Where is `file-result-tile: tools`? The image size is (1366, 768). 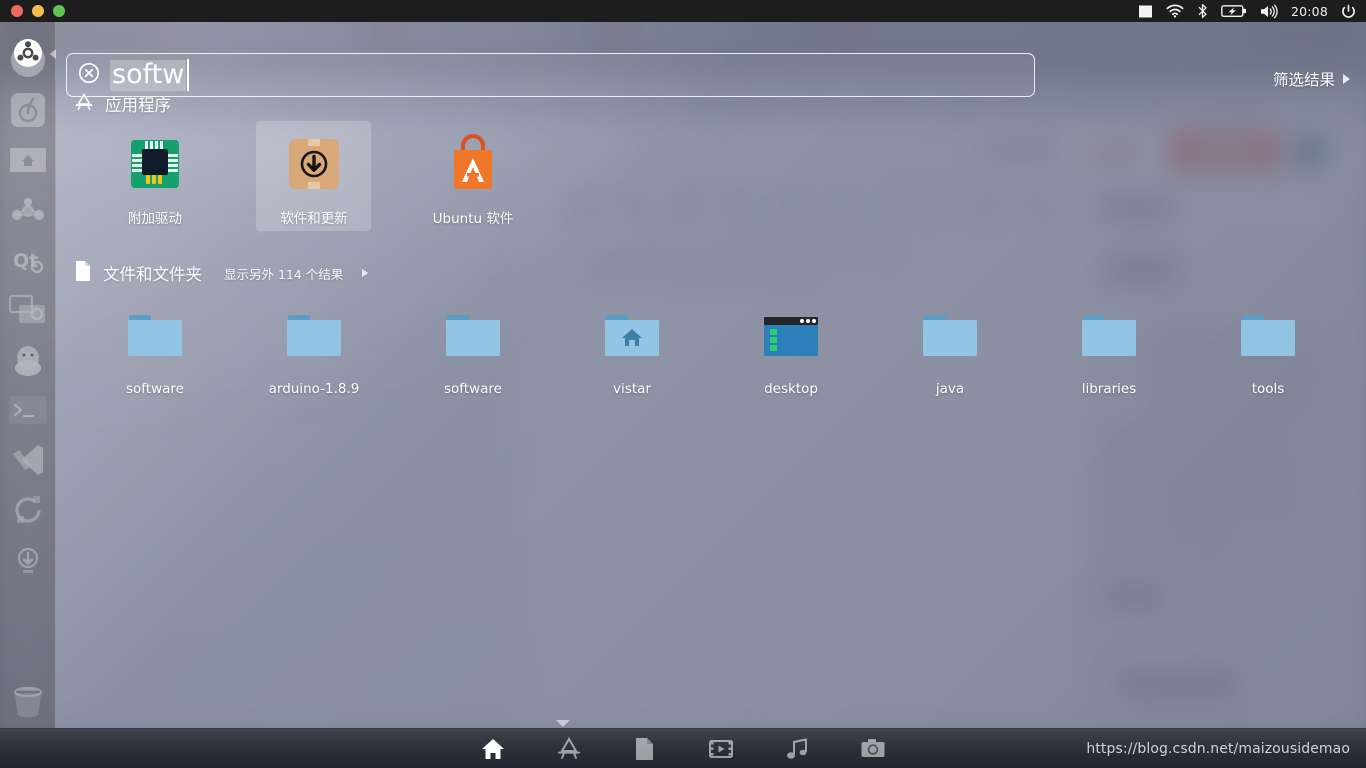
file-result-tile: tools is located at coordinates (1268, 351).